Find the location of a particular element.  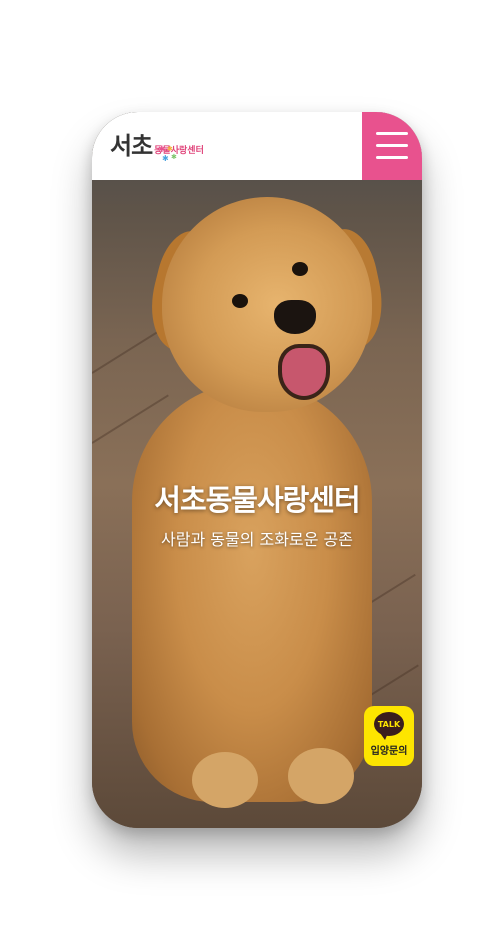

puppy-nose is located at coordinates (295, 317).